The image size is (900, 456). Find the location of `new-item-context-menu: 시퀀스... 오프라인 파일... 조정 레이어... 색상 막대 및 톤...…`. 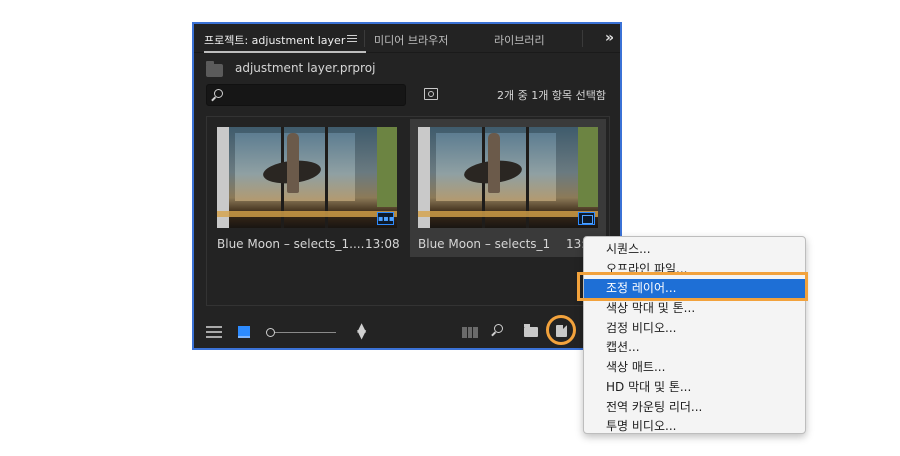

new-item-context-menu: 시퀀스... 오프라인 파일... 조정 레이어... 색상 막대 및 톤...… is located at coordinates (694, 335).